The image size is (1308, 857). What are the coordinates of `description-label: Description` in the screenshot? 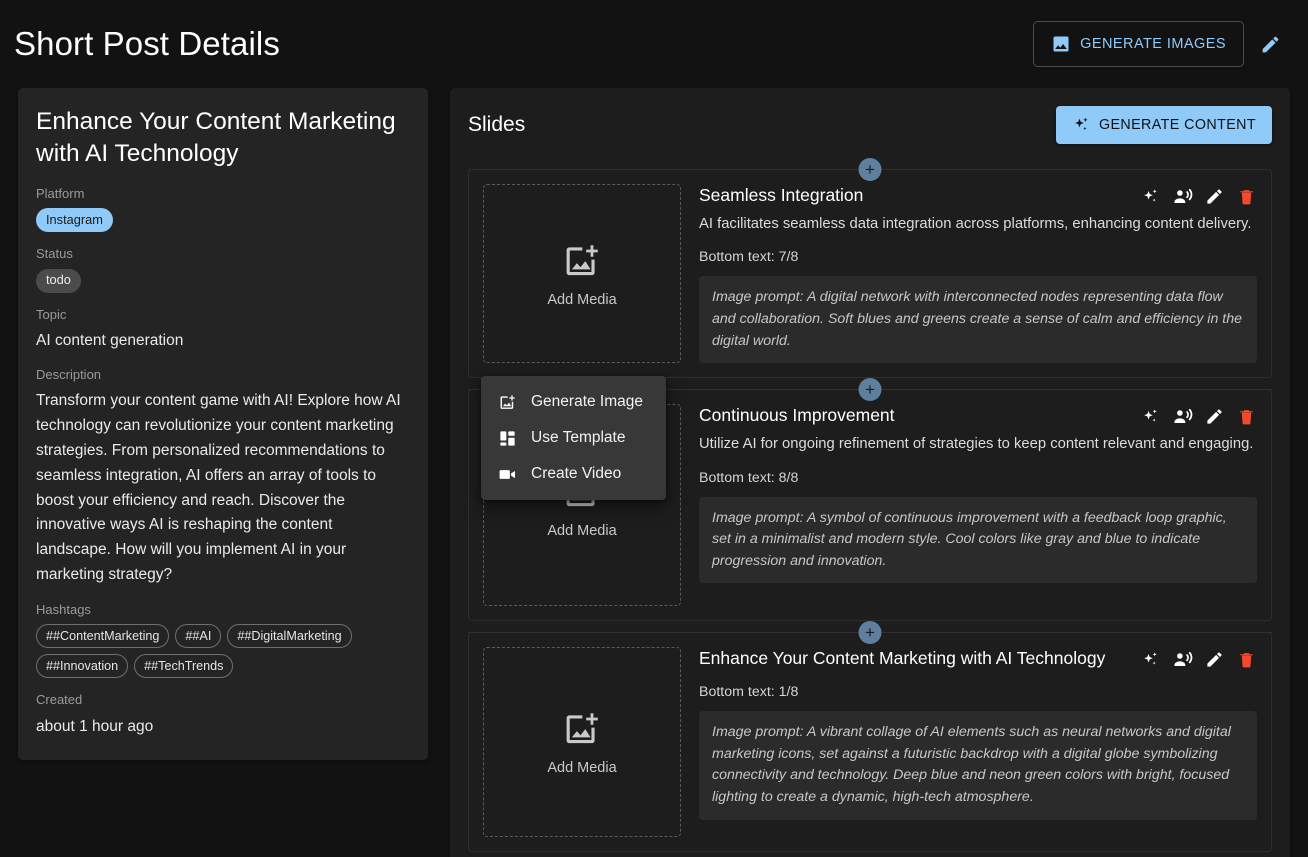 It's located at (69, 374).